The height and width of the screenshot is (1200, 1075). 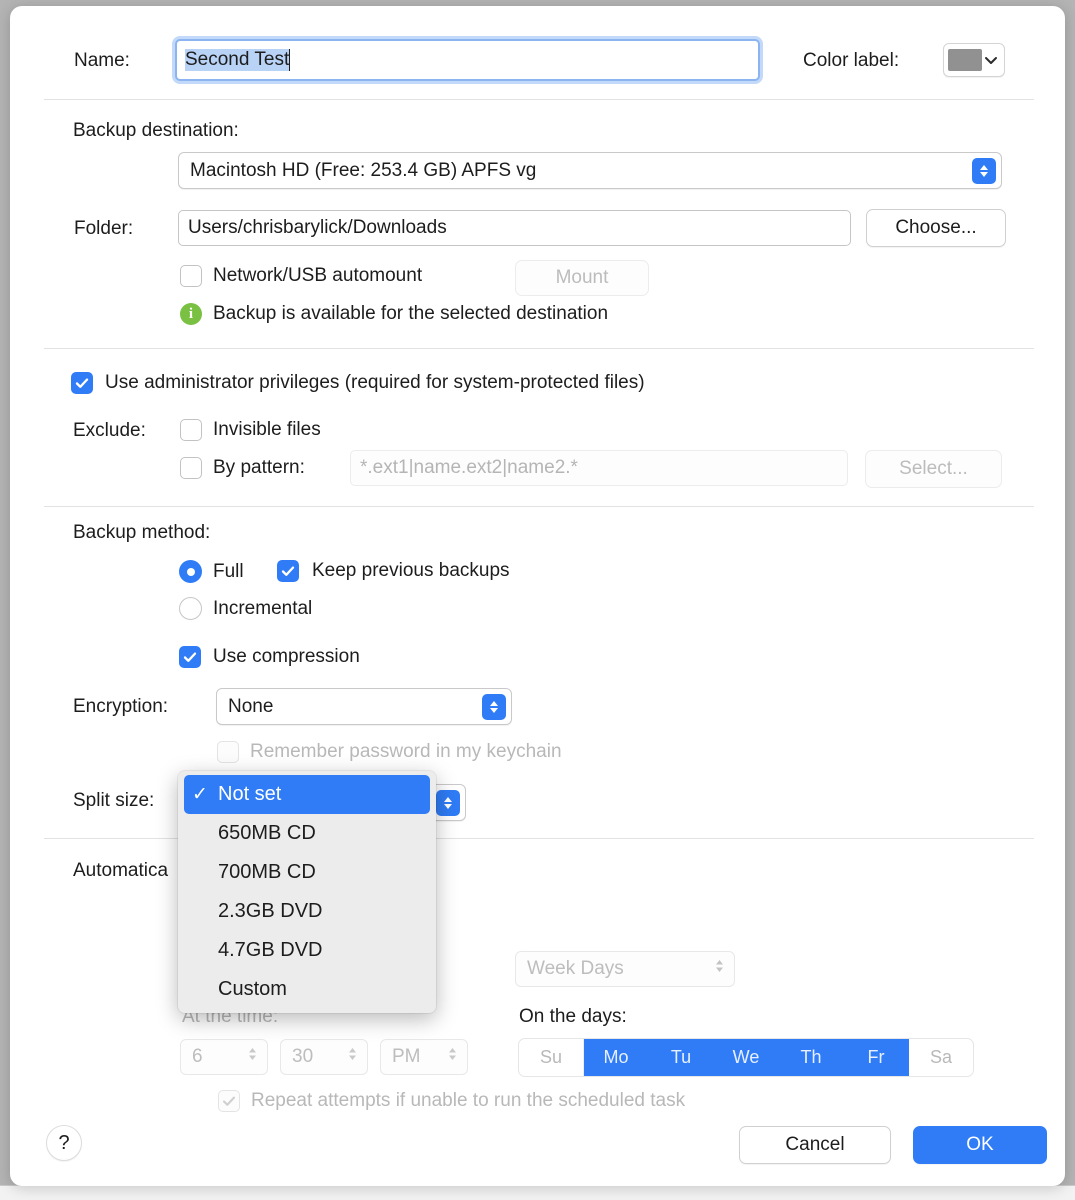 I want to click on method-heading: Backup method:, so click(x=142, y=532).